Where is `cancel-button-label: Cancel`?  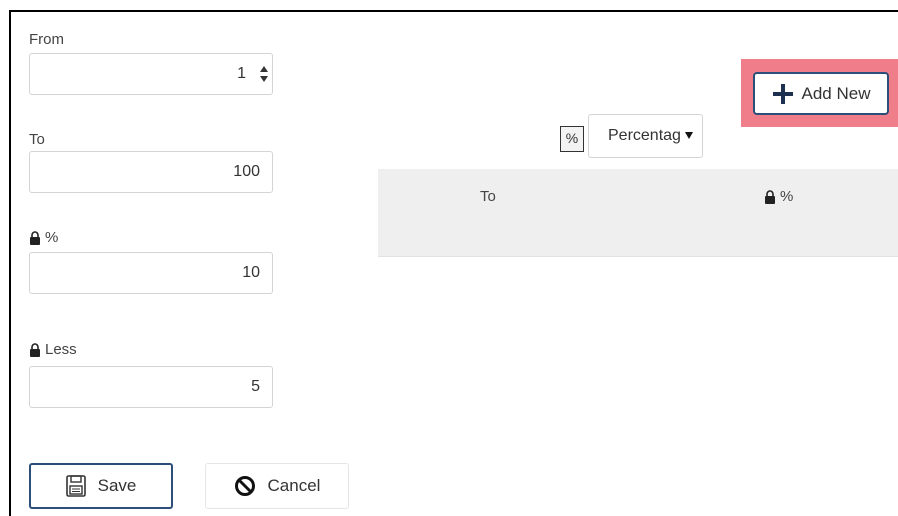
cancel-button-label: Cancel is located at coordinates (294, 485).